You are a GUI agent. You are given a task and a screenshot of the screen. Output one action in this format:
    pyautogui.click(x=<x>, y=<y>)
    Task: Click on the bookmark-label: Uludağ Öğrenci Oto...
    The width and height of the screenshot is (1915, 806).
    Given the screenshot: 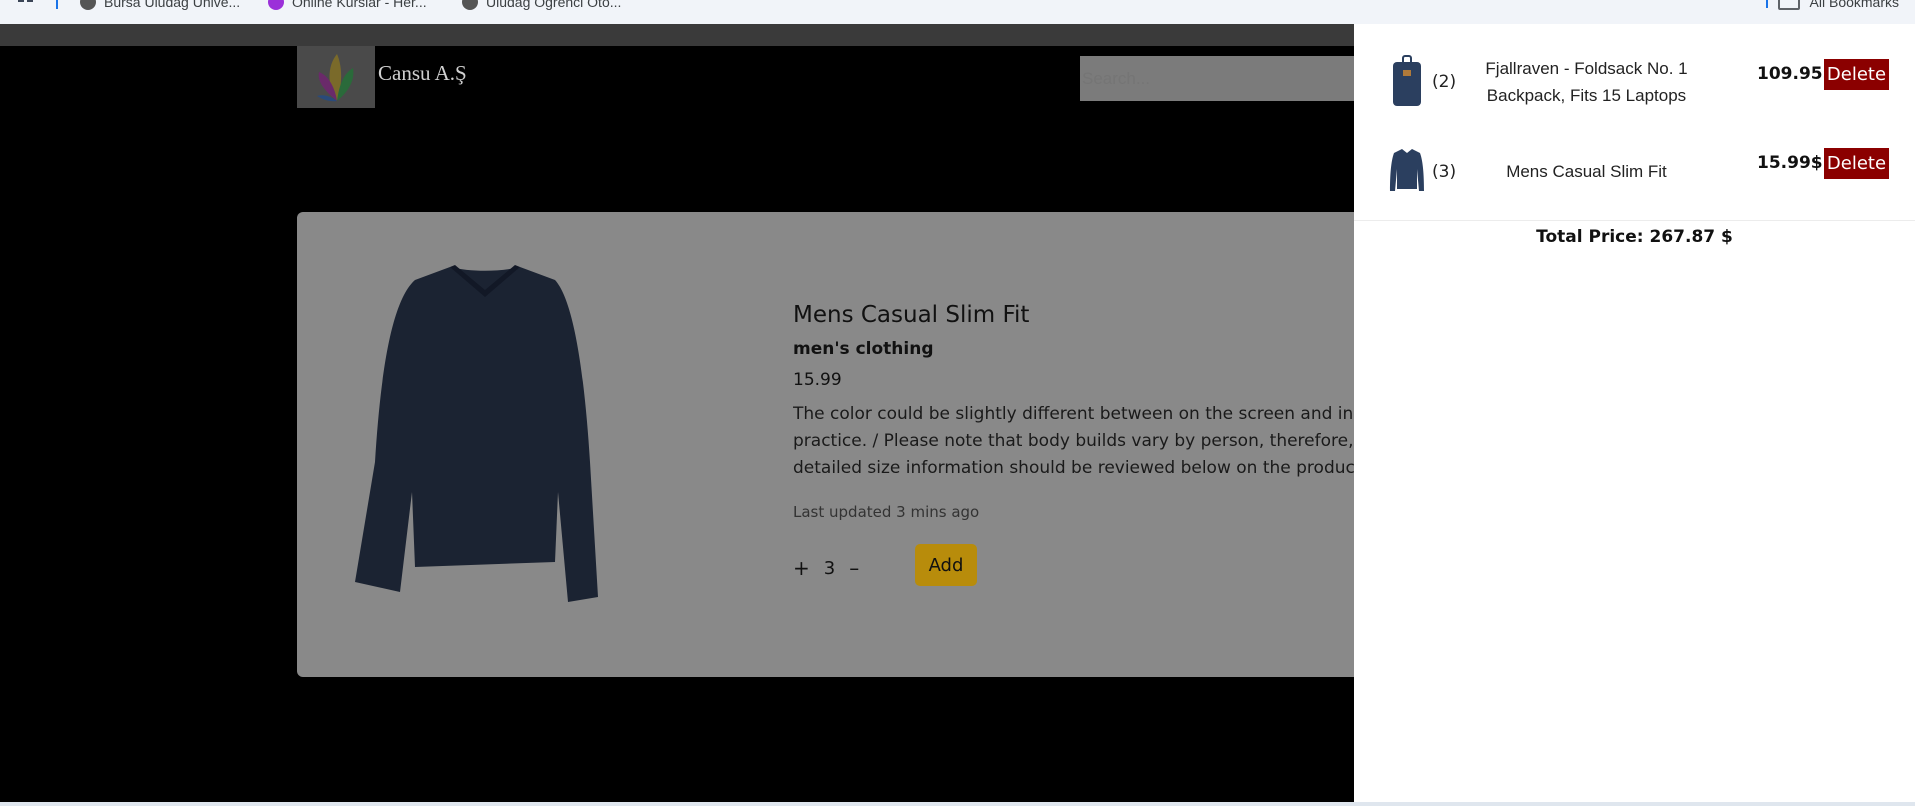 What is the action you would take?
    pyautogui.click(x=554, y=5)
    